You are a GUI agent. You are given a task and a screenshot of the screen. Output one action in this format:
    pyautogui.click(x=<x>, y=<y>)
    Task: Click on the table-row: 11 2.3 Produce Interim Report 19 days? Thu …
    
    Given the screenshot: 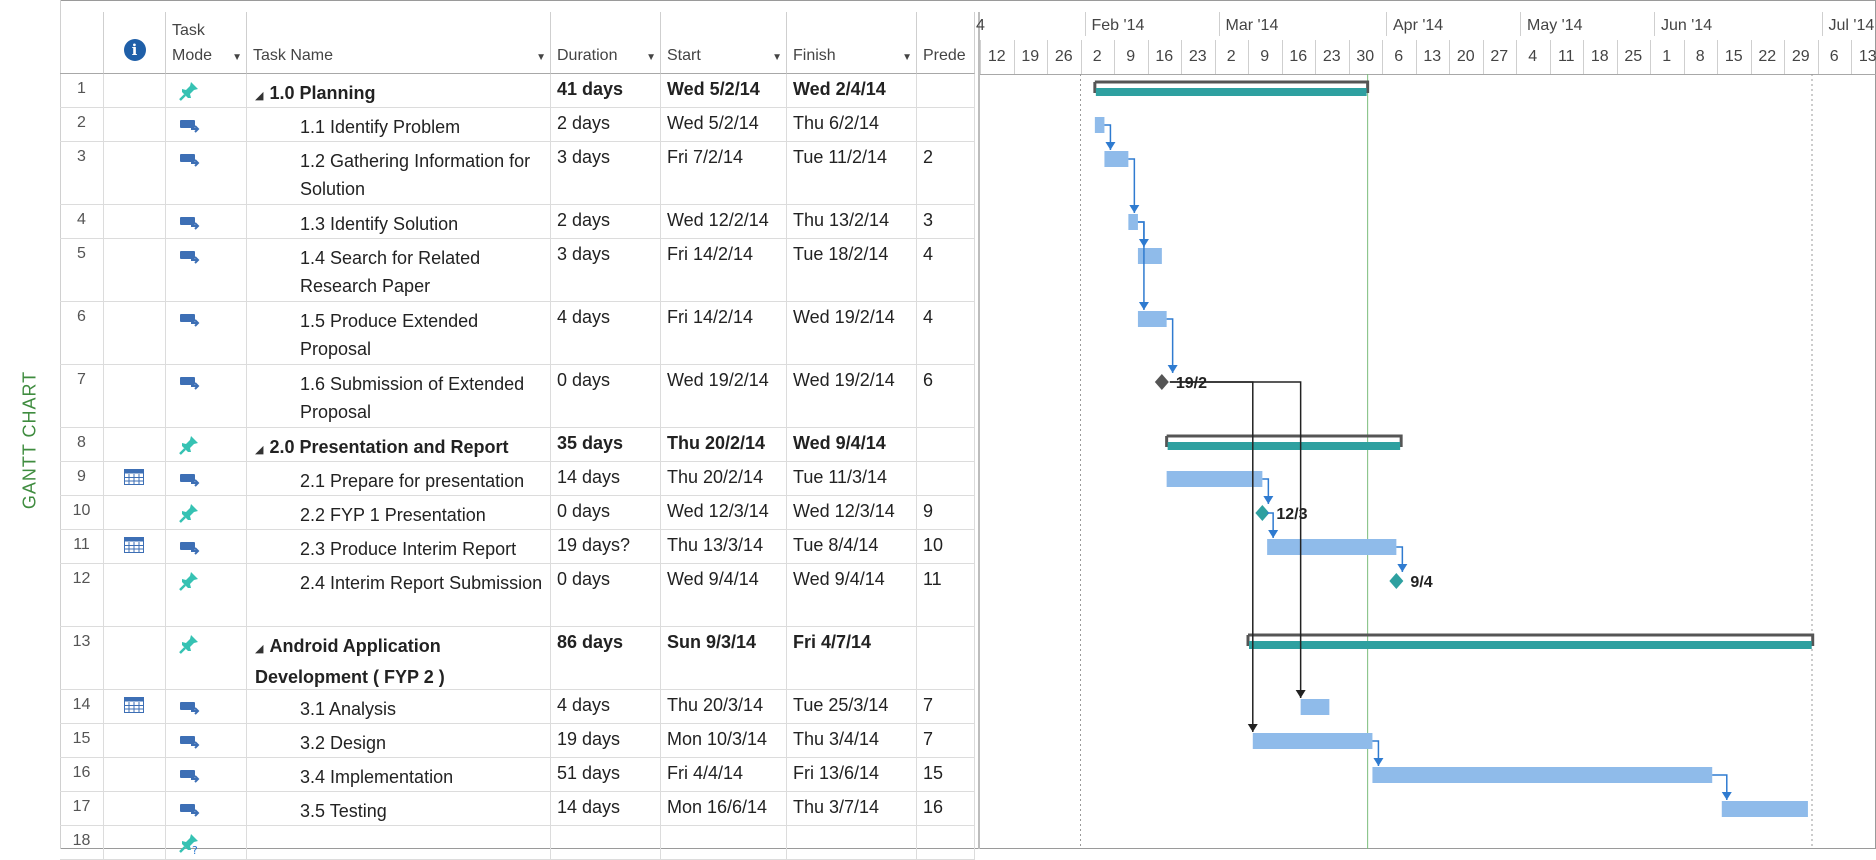 What is the action you would take?
    pyautogui.click(x=517, y=547)
    